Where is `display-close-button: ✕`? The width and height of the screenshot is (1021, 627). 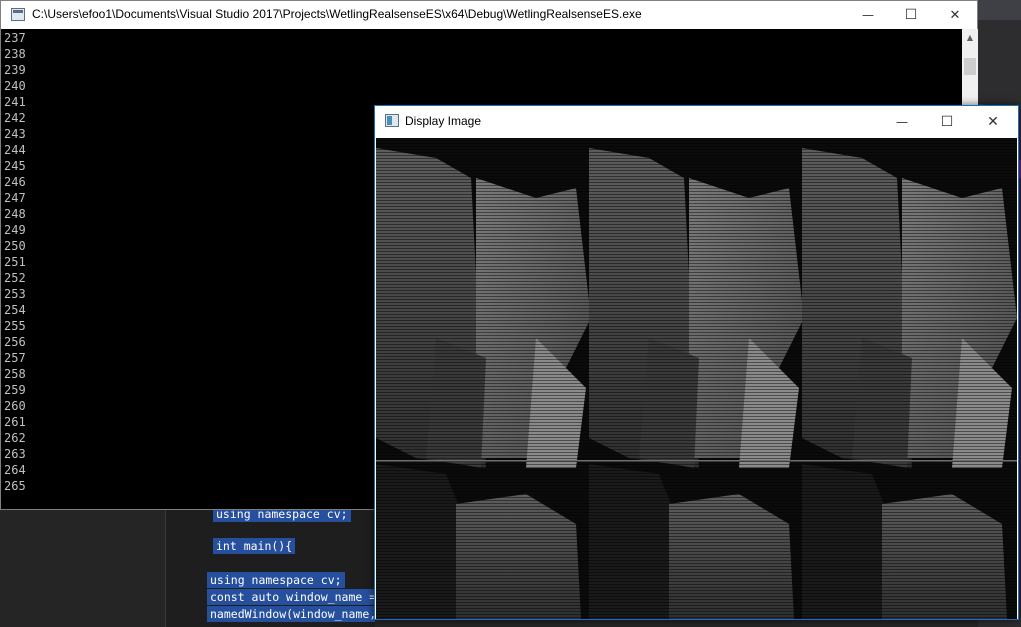 display-close-button: ✕ is located at coordinates (993, 121).